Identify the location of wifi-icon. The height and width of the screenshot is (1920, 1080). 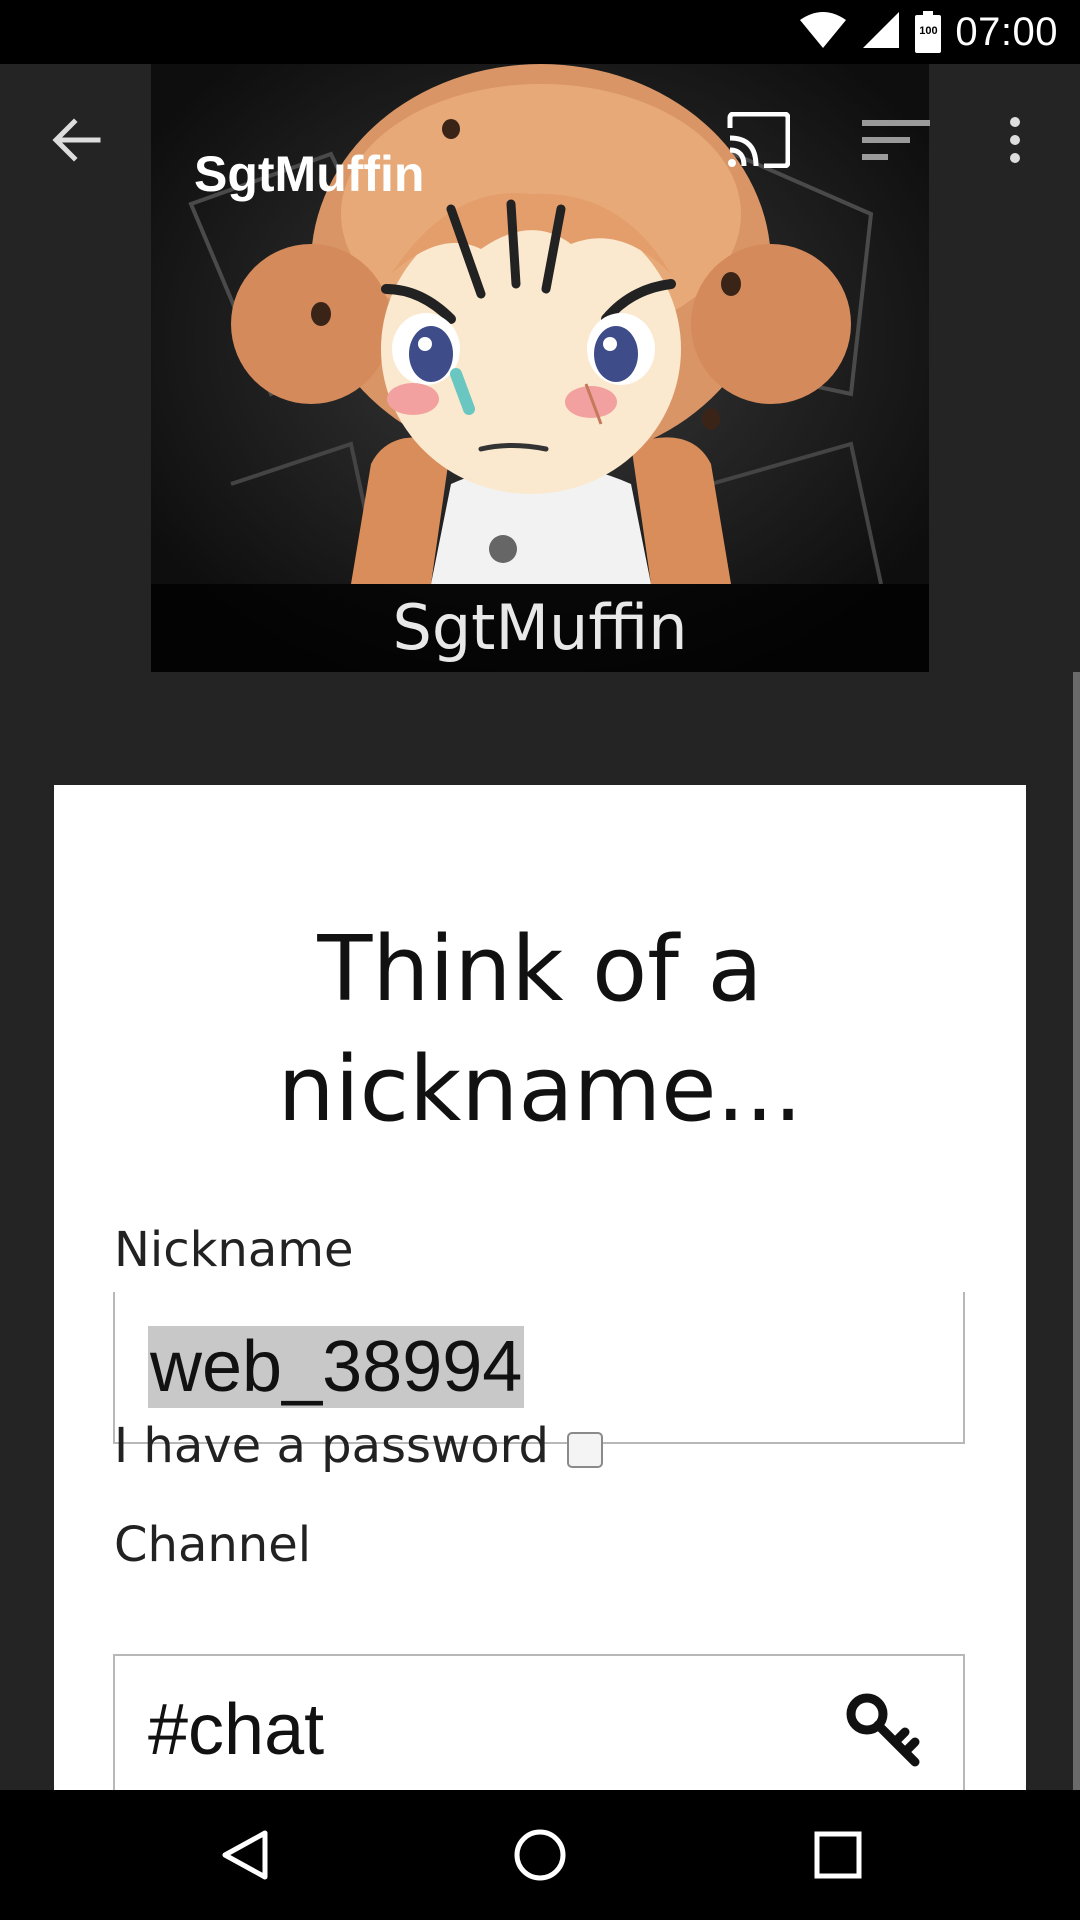
(823, 32).